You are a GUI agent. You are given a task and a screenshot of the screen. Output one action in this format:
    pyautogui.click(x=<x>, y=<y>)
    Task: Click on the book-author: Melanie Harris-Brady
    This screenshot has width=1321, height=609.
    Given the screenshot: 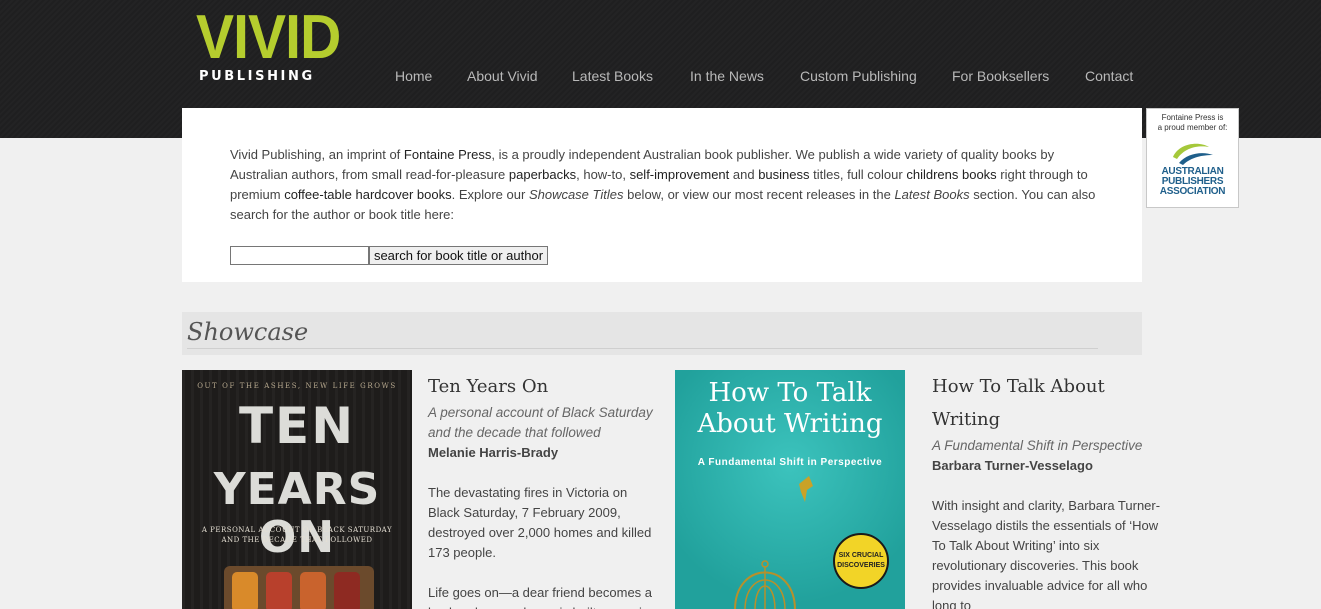 What is the action you would take?
    pyautogui.click(x=493, y=452)
    